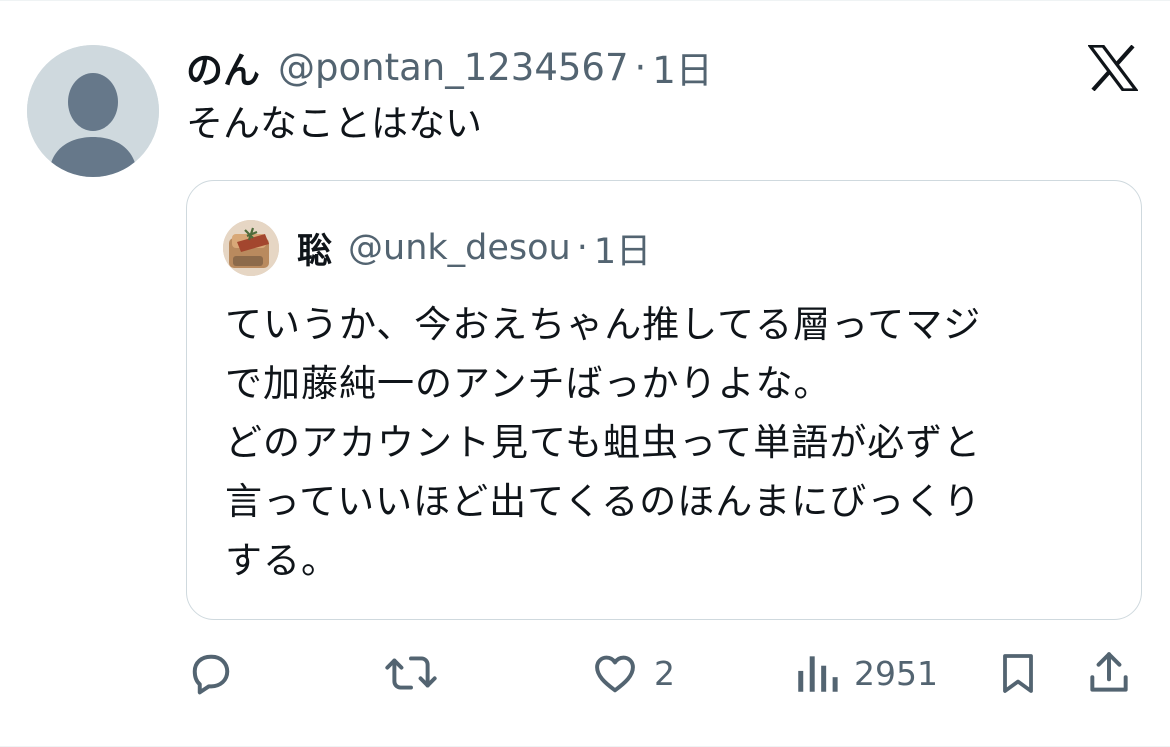 The height and width of the screenshot is (747, 1170). I want to click on quoted-text-line: ていうか、今おえちゃん推してる層ってマジ, so click(603, 324).